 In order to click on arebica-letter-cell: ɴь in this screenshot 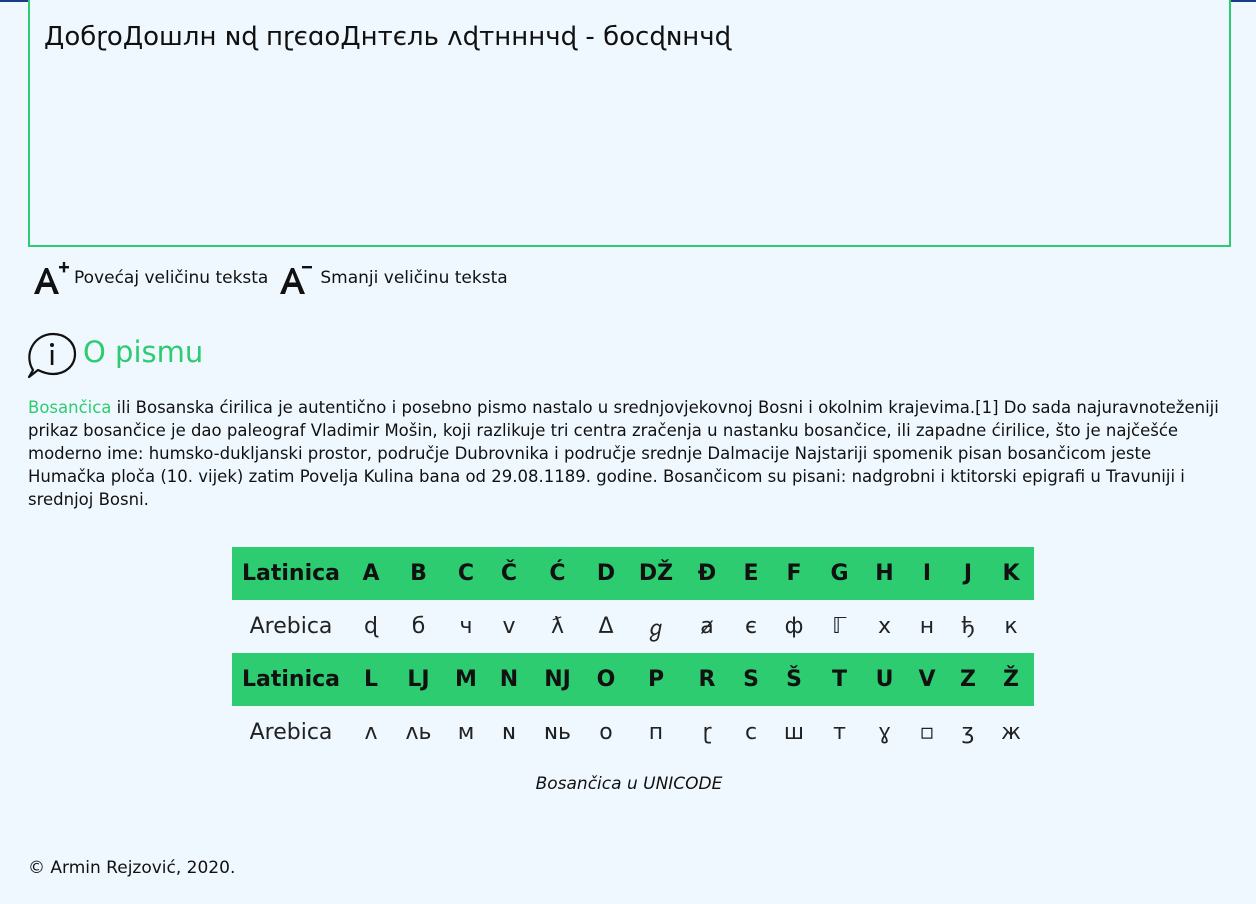, I will do `click(557, 732)`.